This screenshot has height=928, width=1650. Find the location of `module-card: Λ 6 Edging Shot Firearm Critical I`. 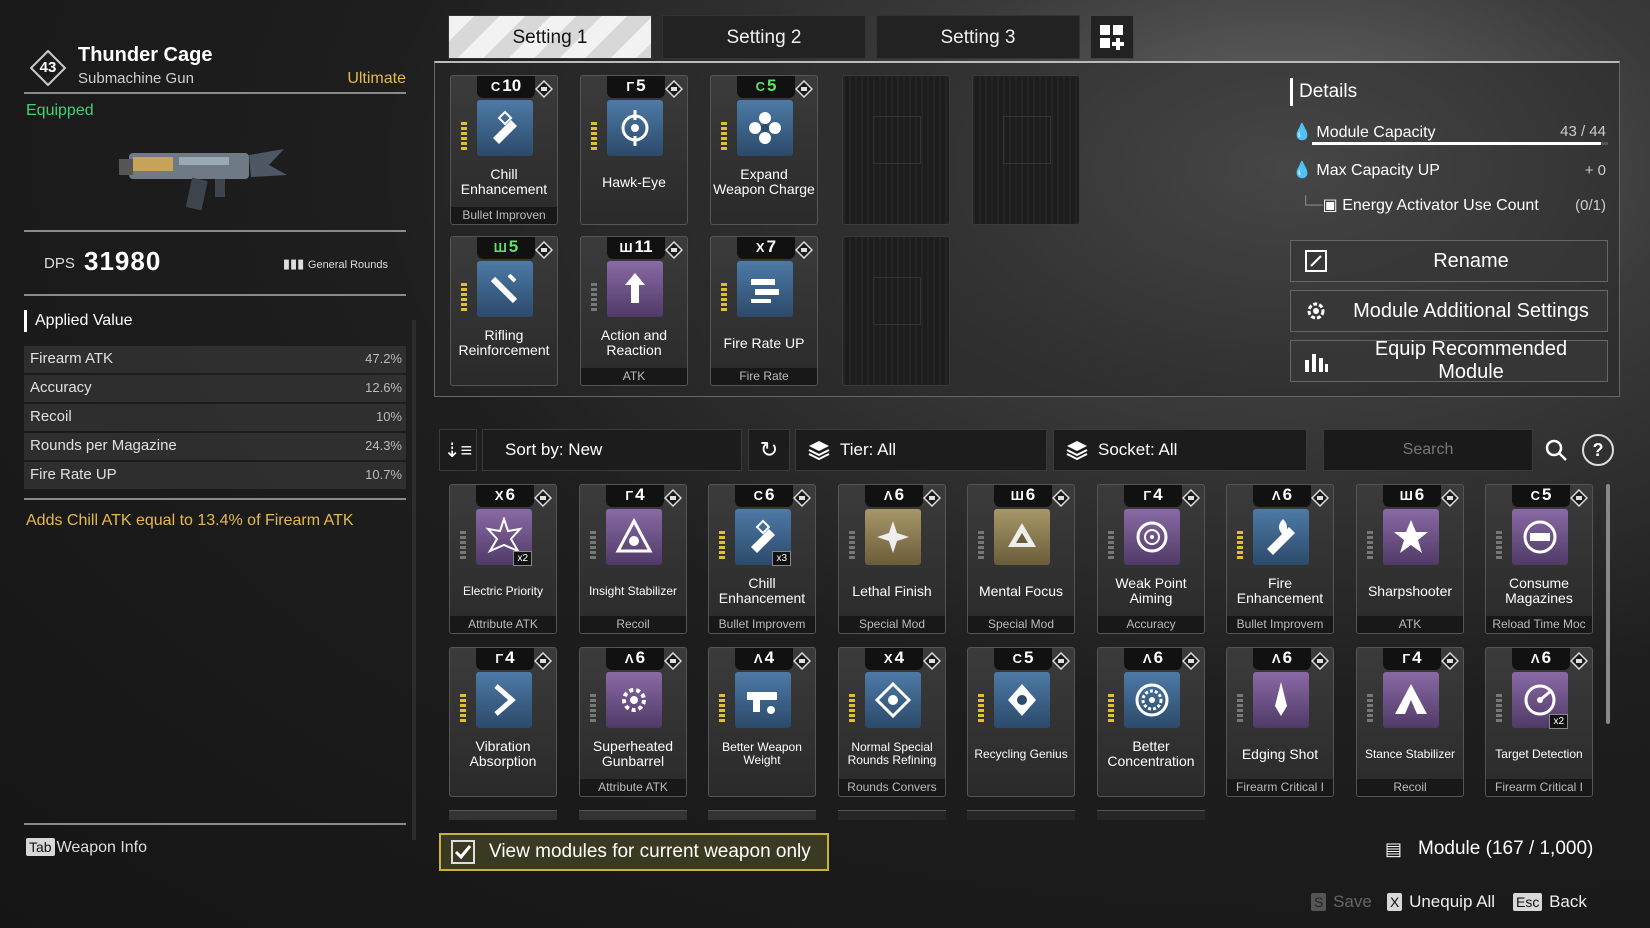

module-card: Λ 6 Edging Shot Firearm Critical I is located at coordinates (1280, 722).